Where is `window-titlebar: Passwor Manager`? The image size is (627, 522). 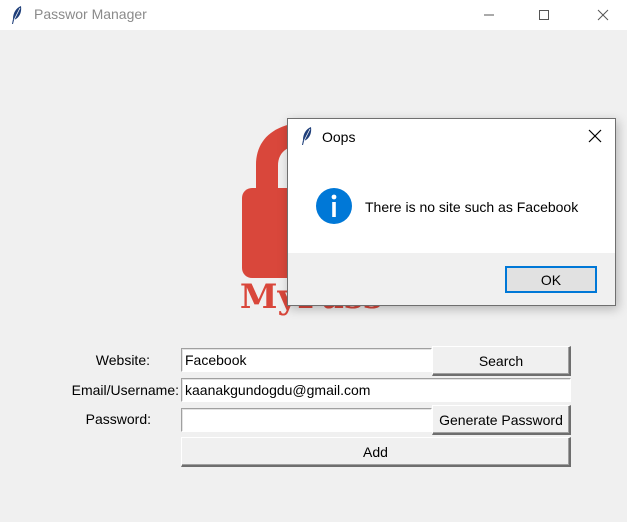 window-titlebar: Passwor Manager is located at coordinates (313, 15).